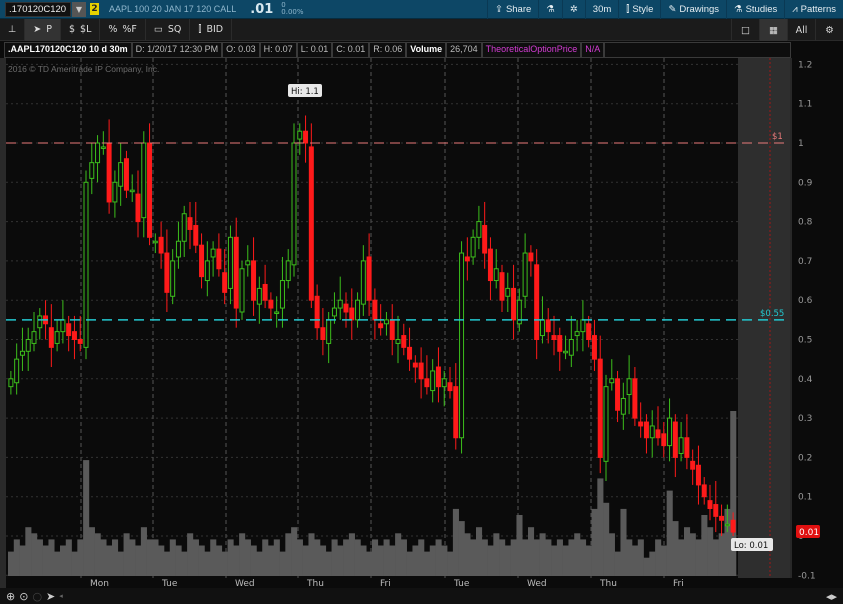  What do you see at coordinates (50, 596) in the screenshot?
I see `pointer-icon: ➤` at bounding box center [50, 596].